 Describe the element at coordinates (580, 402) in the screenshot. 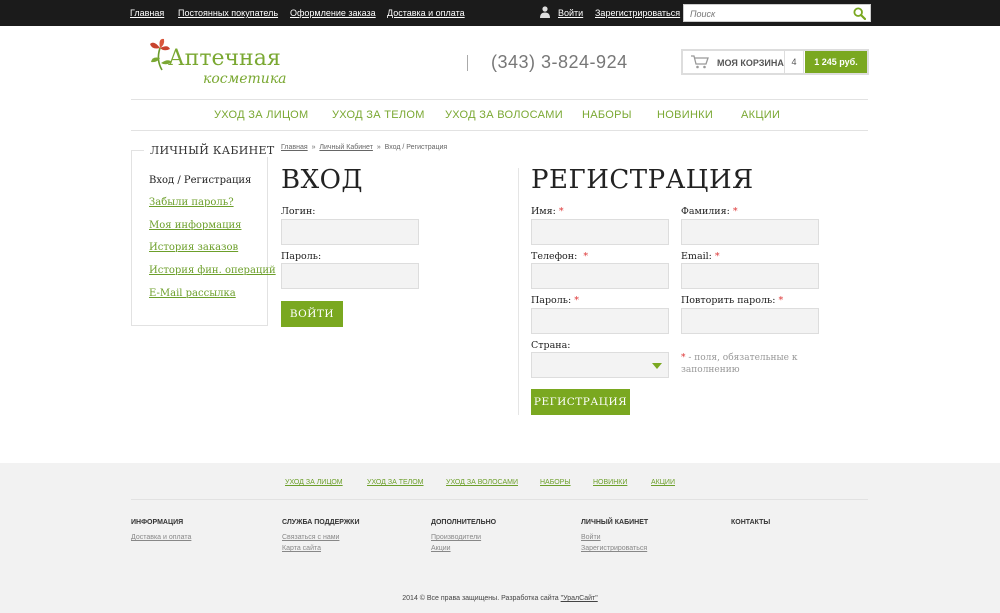

I see `register-button: РЕГИСТРАЦИЯ` at that location.